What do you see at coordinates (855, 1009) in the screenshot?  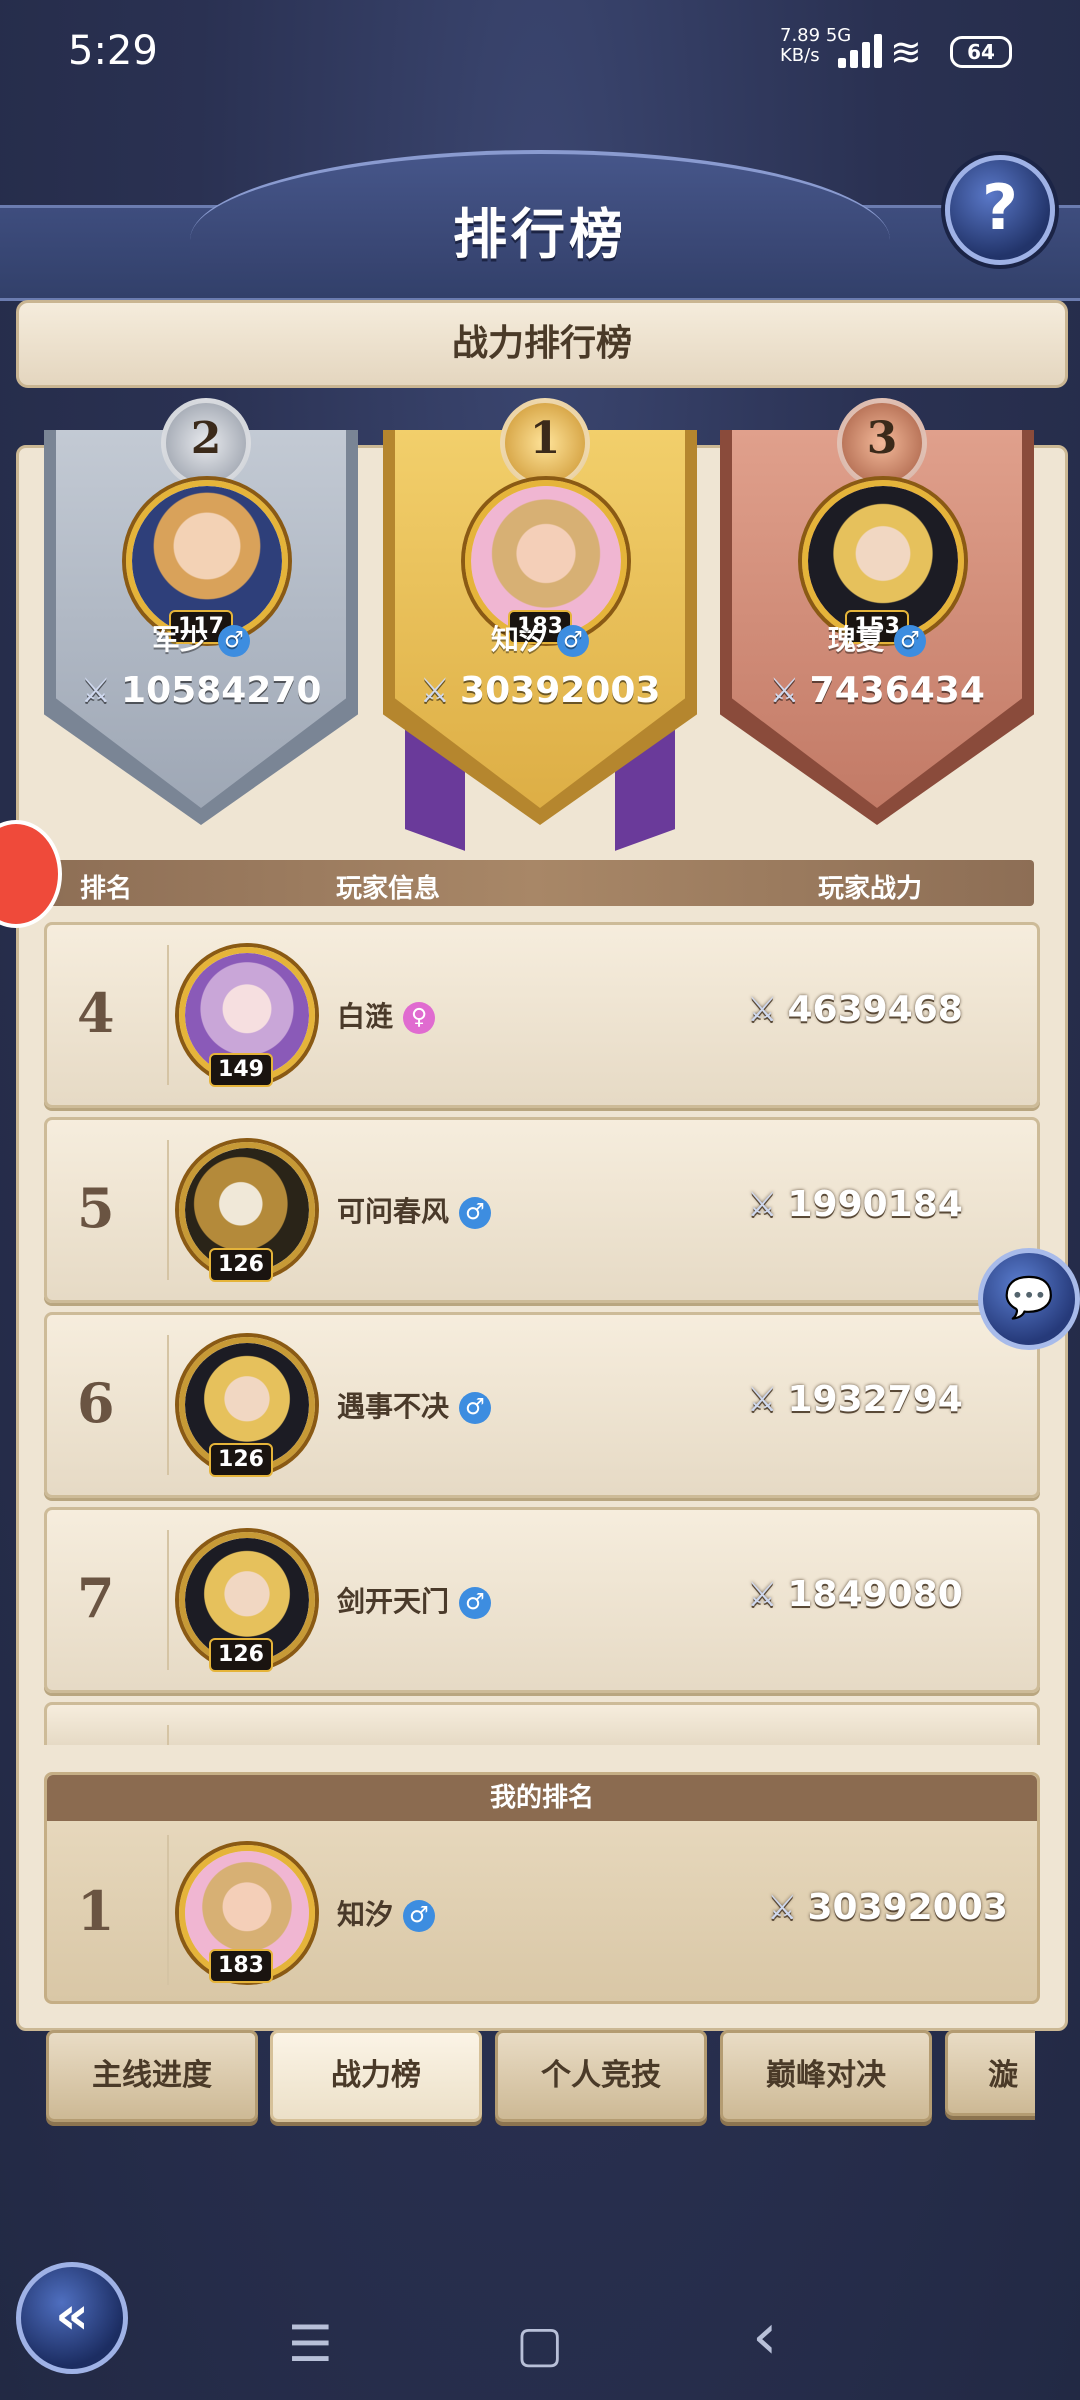 I see `player-power: ⚔ 4639468` at bounding box center [855, 1009].